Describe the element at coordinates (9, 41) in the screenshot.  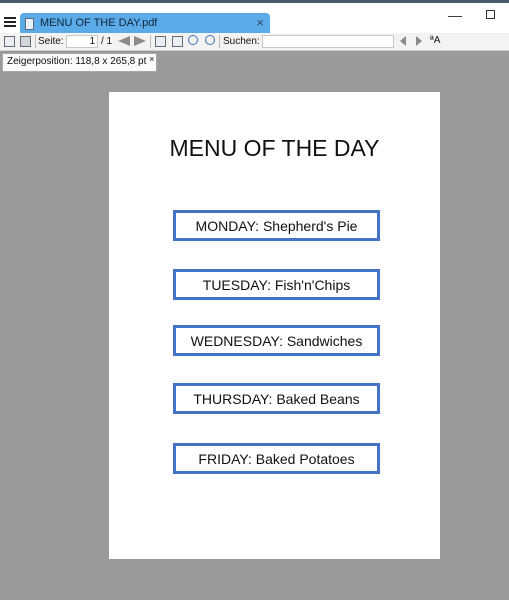
I see `open-file-icon` at that location.